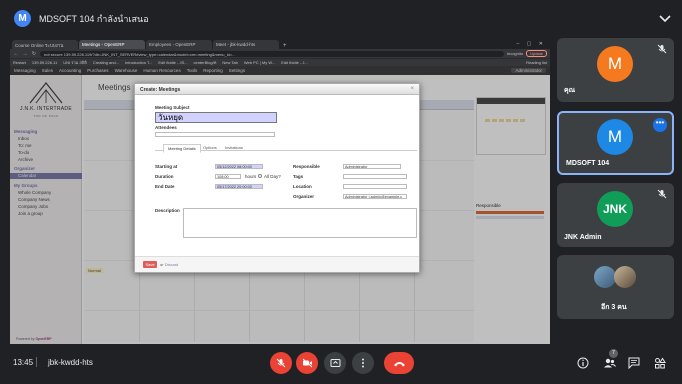  I want to click on discard-group: or Discard, so click(169, 264).